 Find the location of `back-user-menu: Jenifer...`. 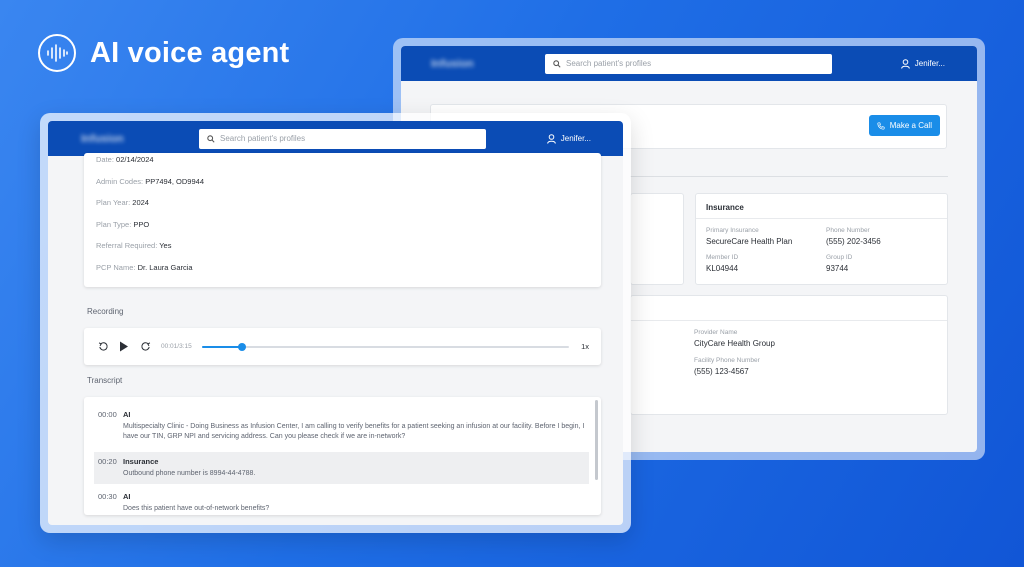

back-user-menu: Jenifer... is located at coordinates (922, 63).